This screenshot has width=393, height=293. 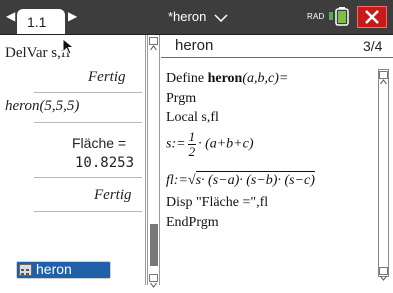 What do you see at coordinates (192, 118) in the screenshot?
I see `code-line-local: Local s,fl` at bounding box center [192, 118].